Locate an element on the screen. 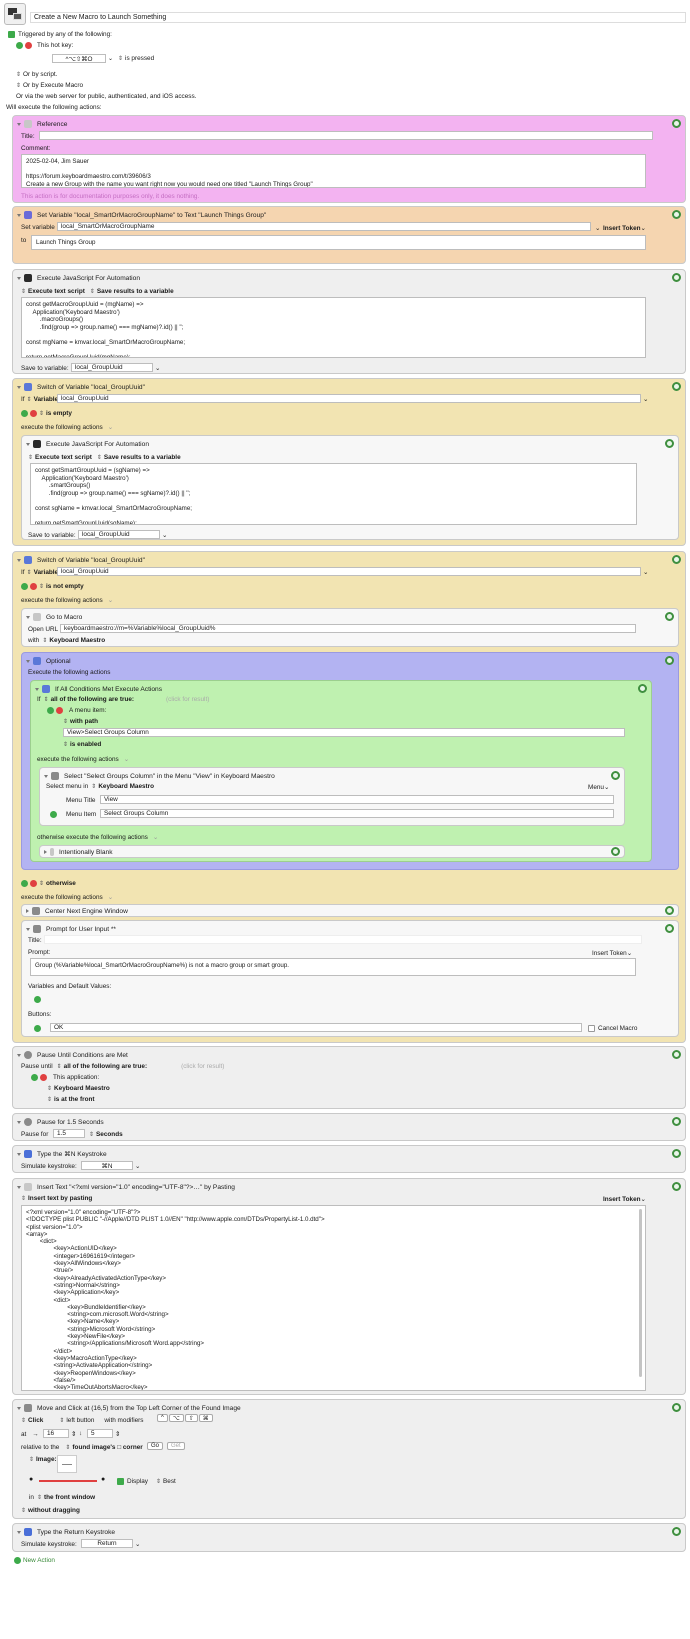  y-field: 5 is located at coordinates (100, 1433).